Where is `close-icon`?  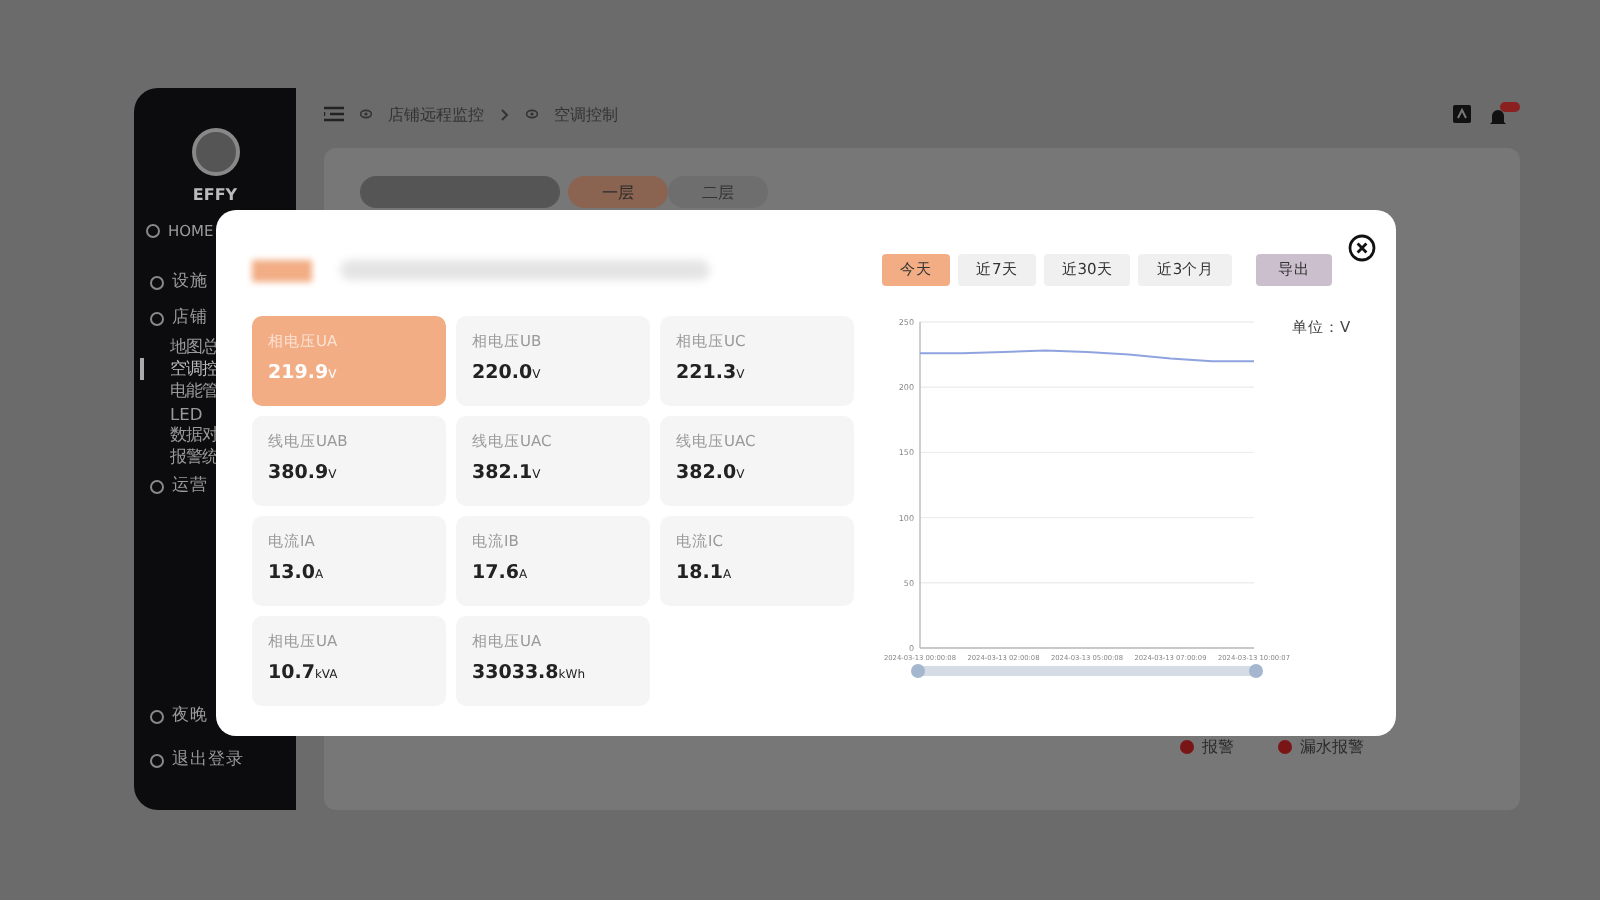 close-icon is located at coordinates (1362, 248).